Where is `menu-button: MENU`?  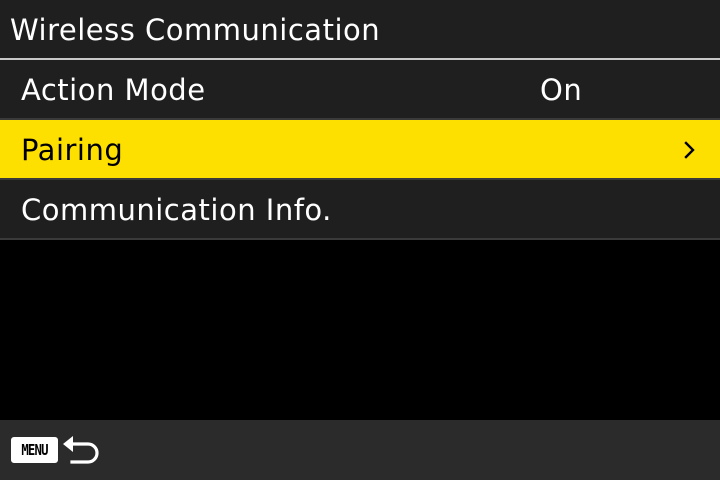 menu-button: MENU is located at coordinates (34, 450).